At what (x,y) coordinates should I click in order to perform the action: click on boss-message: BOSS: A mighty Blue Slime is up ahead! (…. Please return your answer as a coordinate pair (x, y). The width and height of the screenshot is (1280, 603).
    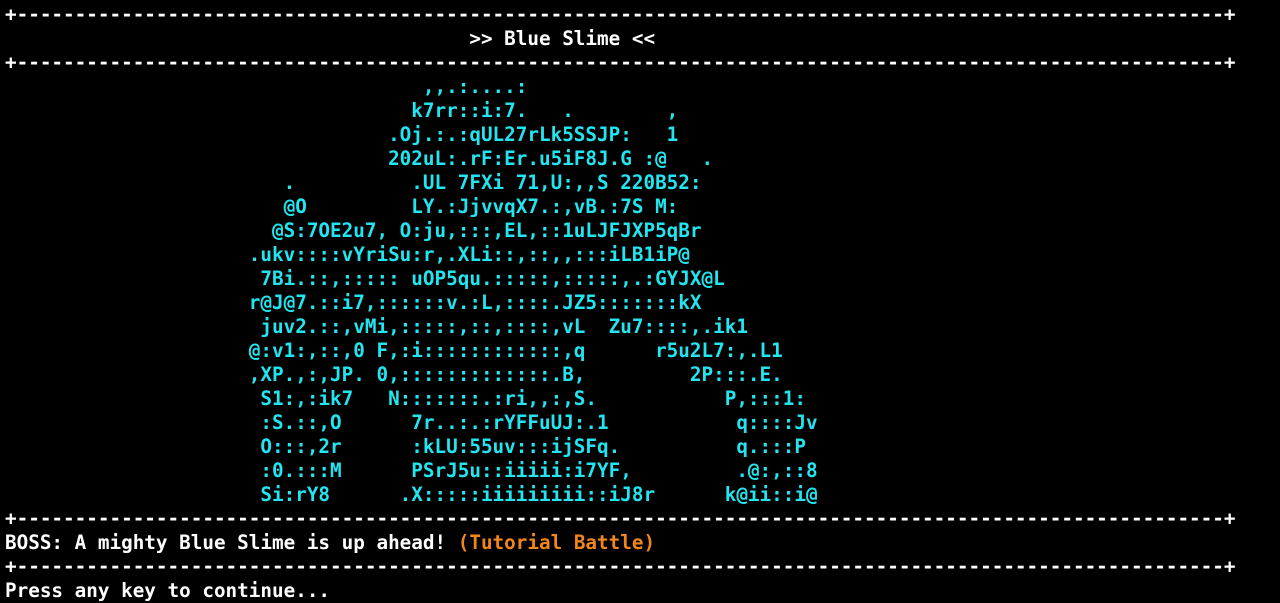
    Looking at the image, I should click on (640, 543).